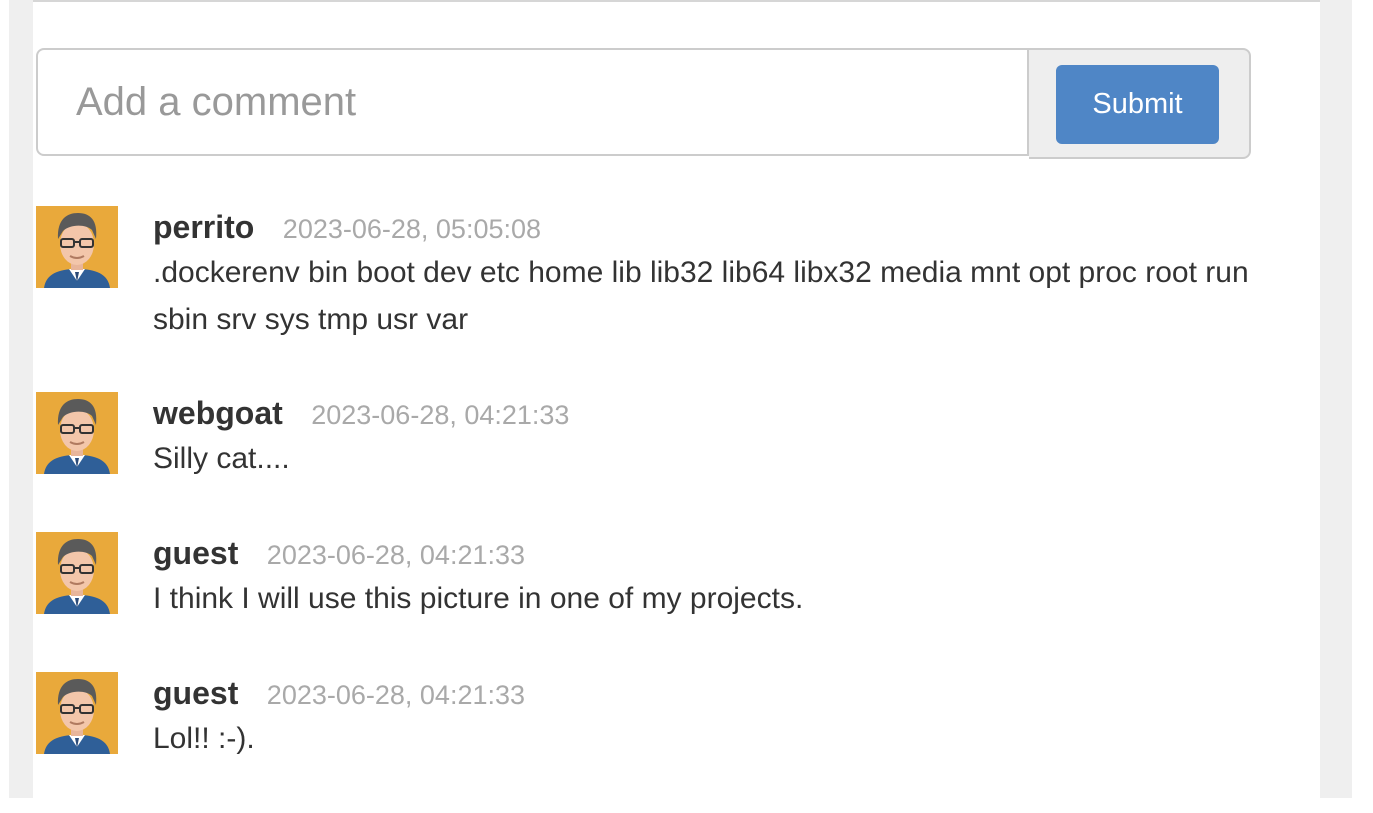 Image resolution: width=1373 pixels, height=813 pixels. I want to click on comment-author: webgoat, so click(218, 413).